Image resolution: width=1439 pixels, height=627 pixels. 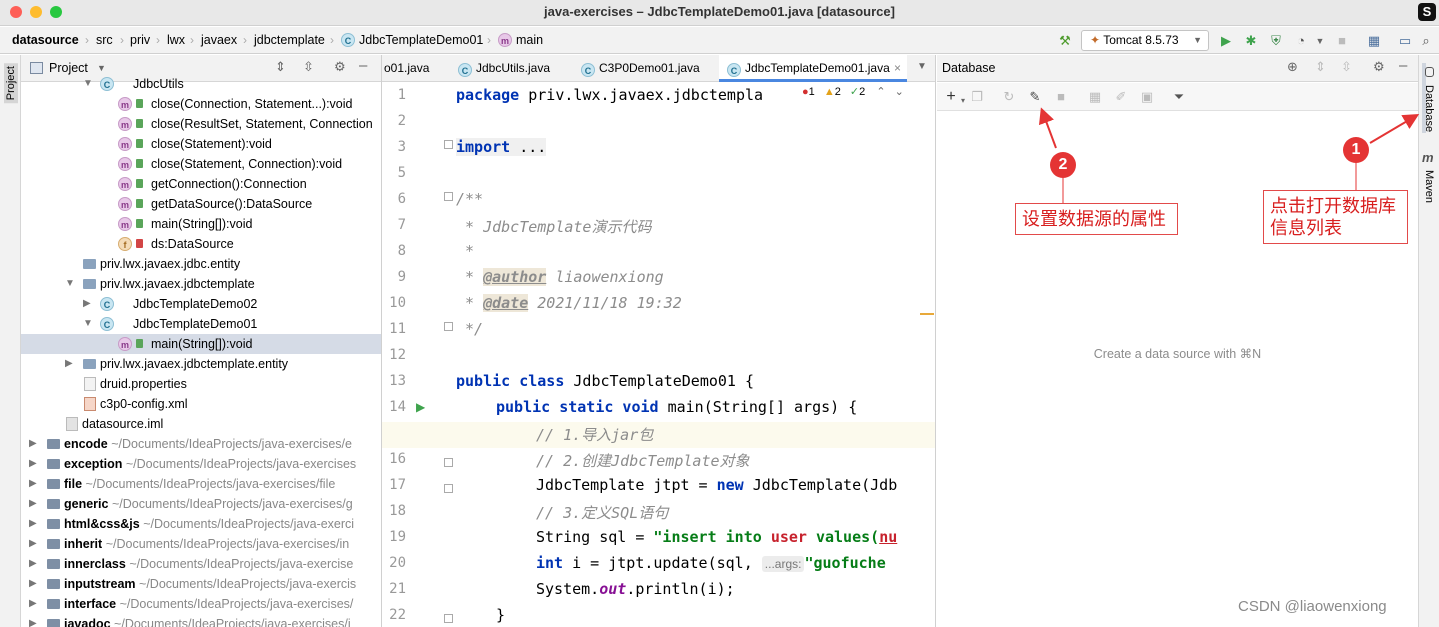 I want to click on arrow-to-database-tab, so click(x=1394, y=128).